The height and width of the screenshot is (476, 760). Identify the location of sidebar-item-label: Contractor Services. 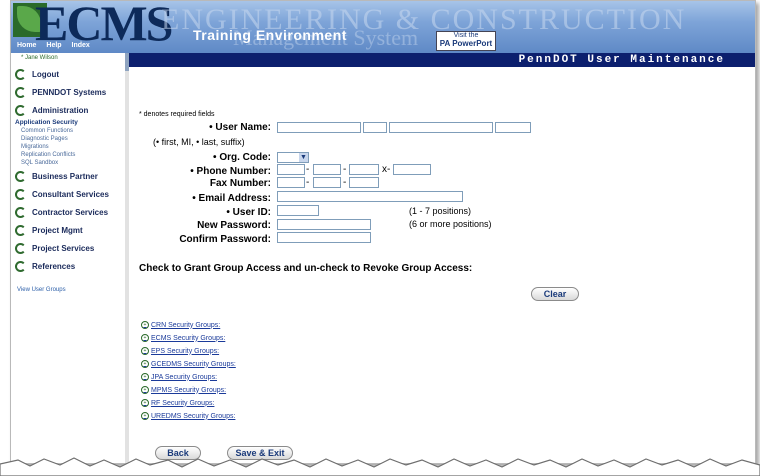
(70, 212).